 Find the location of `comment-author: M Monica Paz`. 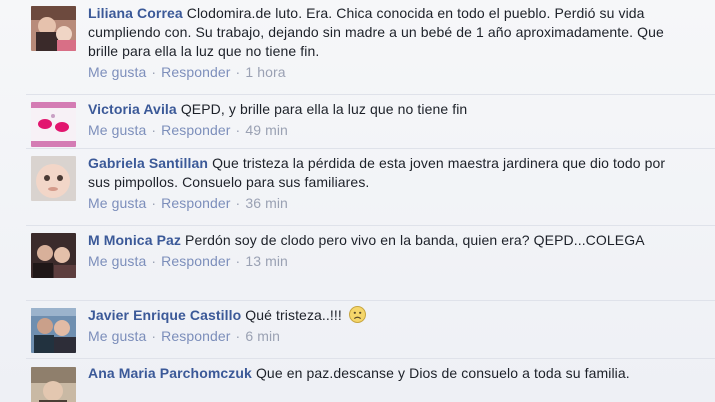

comment-author: M Monica Paz is located at coordinates (134, 240).